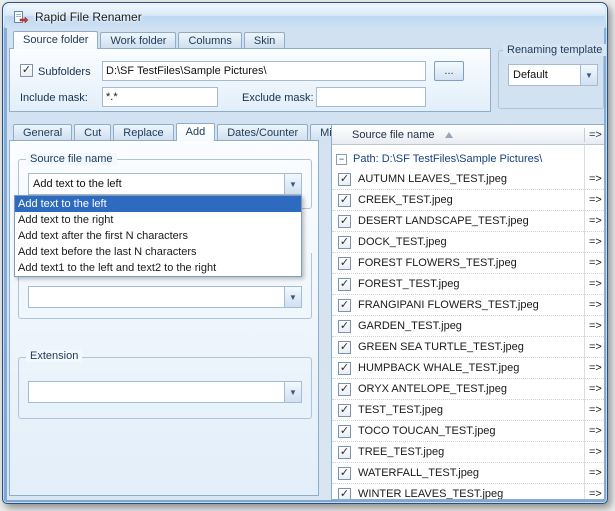 The width and height of the screenshot is (615, 511). What do you see at coordinates (158, 204) in the screenshot?
I see `dropdown-option: Add text to the left` at bounding box center [158, 204].